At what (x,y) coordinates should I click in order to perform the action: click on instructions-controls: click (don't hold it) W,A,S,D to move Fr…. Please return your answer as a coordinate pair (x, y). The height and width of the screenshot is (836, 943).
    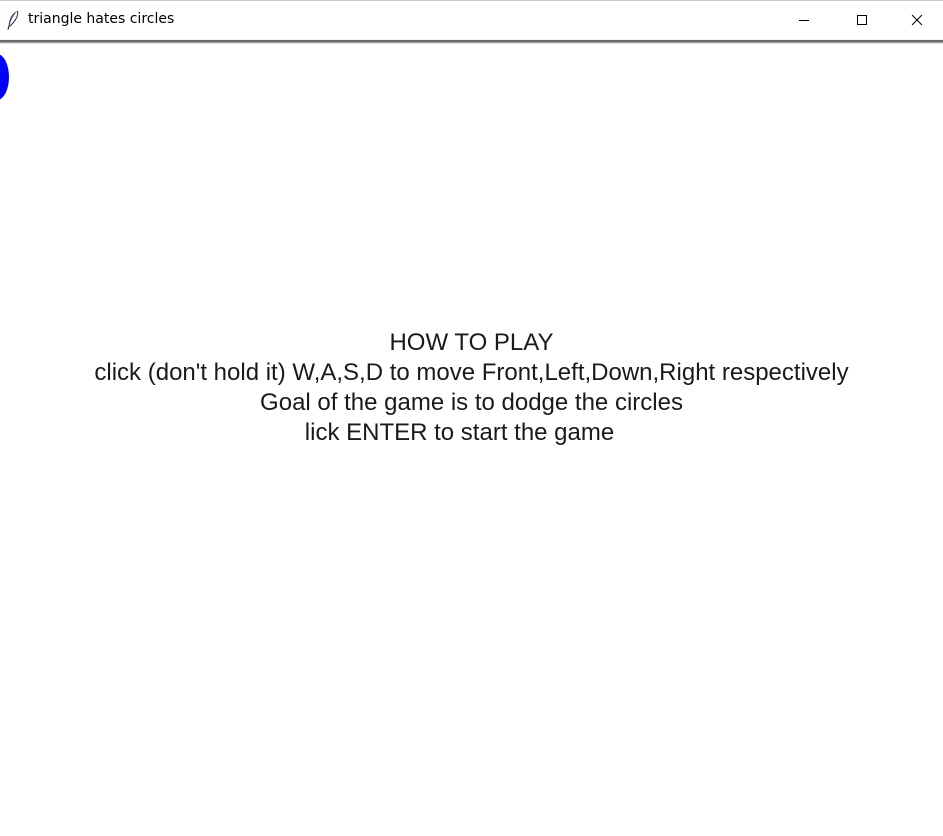
    Looking at the image, I should click on (471, 372).